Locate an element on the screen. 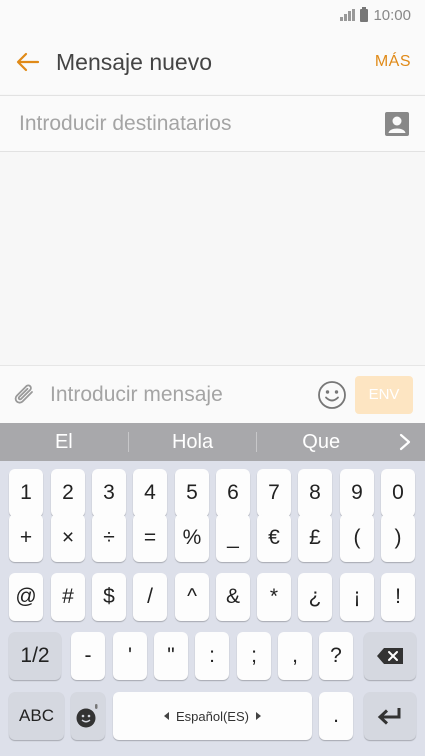 The height and width of the screenshot is (756, 425). suggestion-item: El is located at coordinates (64, 442).